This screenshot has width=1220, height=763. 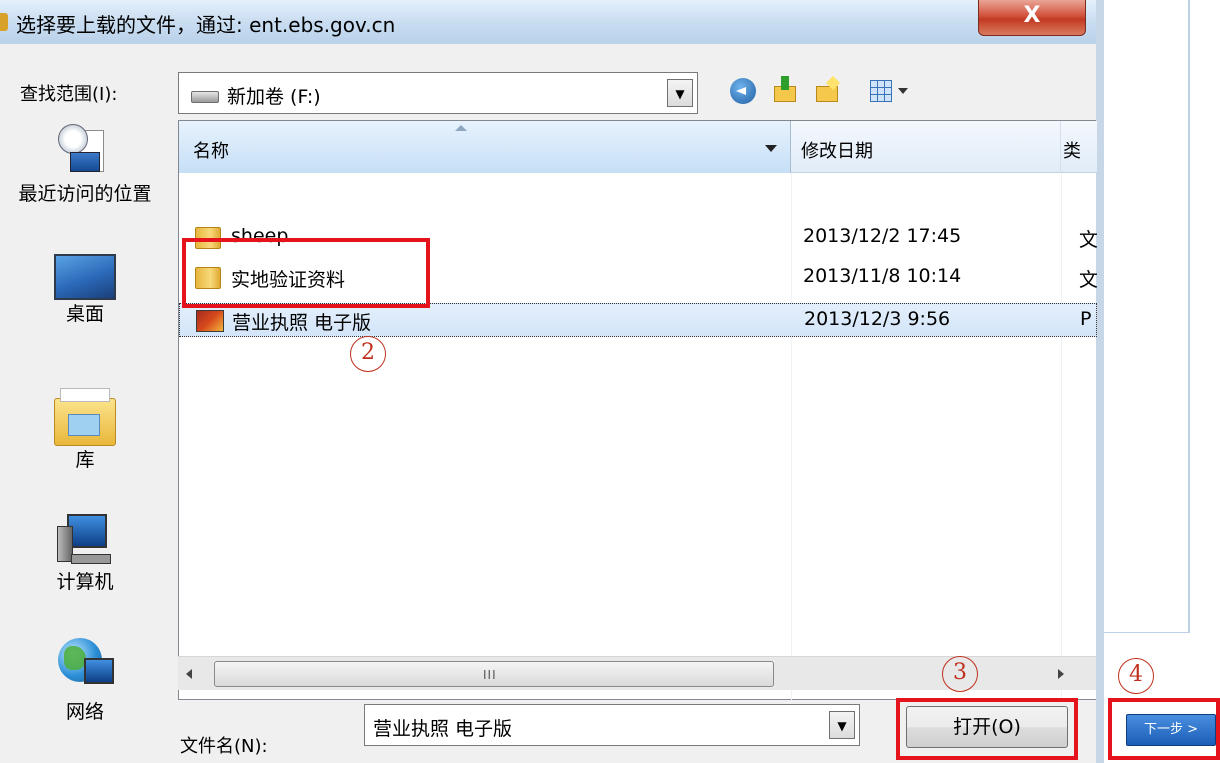 What do you see at coordinates (4, 22) in the screenshot?
I see `app-icon` at bounding box center [4, 22].